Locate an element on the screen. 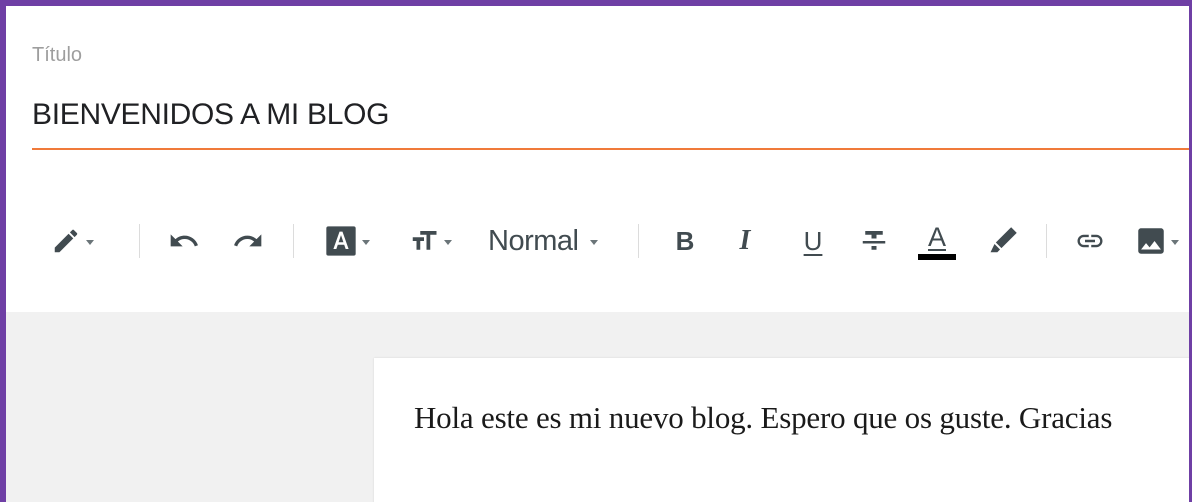 The height and width of the screenshot is (502, 1192). italic-label: I is located at coordinates (745, 240).